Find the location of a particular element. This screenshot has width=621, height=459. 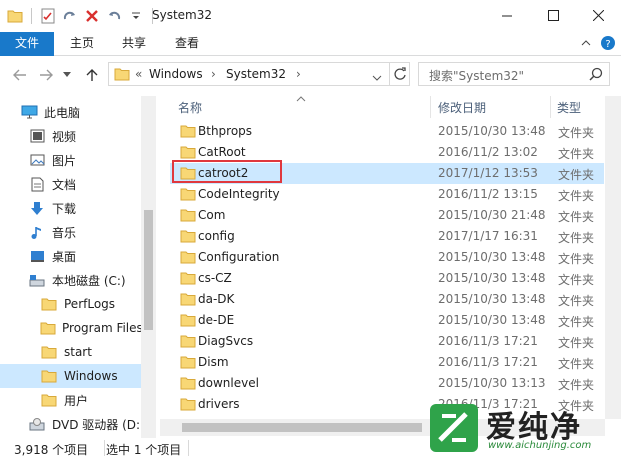

file-list-vertical-scrollbar is located at coordinates (613, 257).